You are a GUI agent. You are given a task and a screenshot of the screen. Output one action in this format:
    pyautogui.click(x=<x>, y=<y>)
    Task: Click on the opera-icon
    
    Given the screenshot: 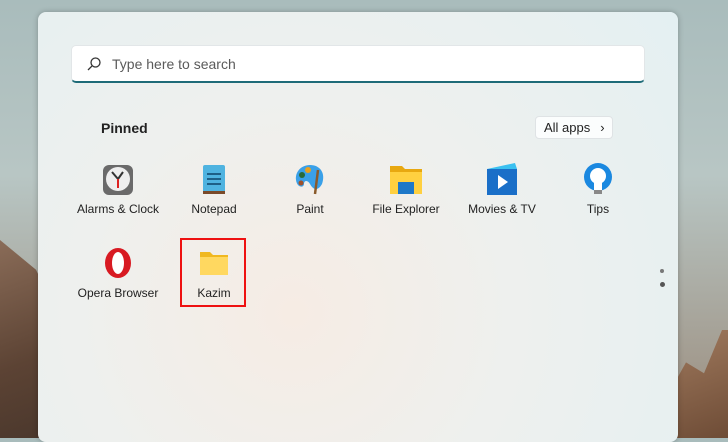 What is the action you would take?
    pyautogui.click(x=118, y=263)
    